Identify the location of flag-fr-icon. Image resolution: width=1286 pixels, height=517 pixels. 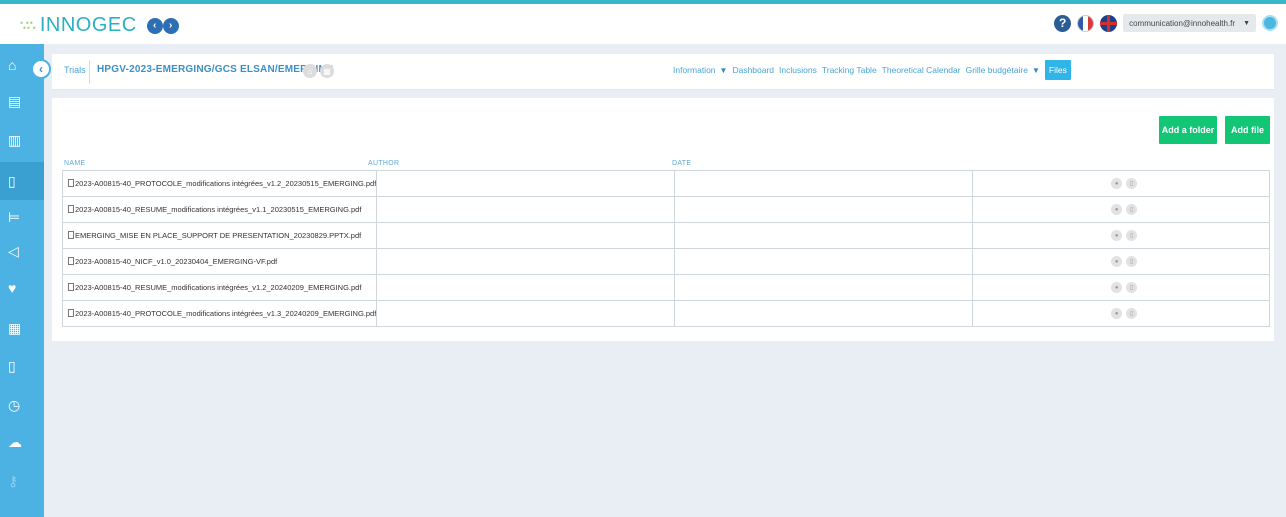
(1086, 23).